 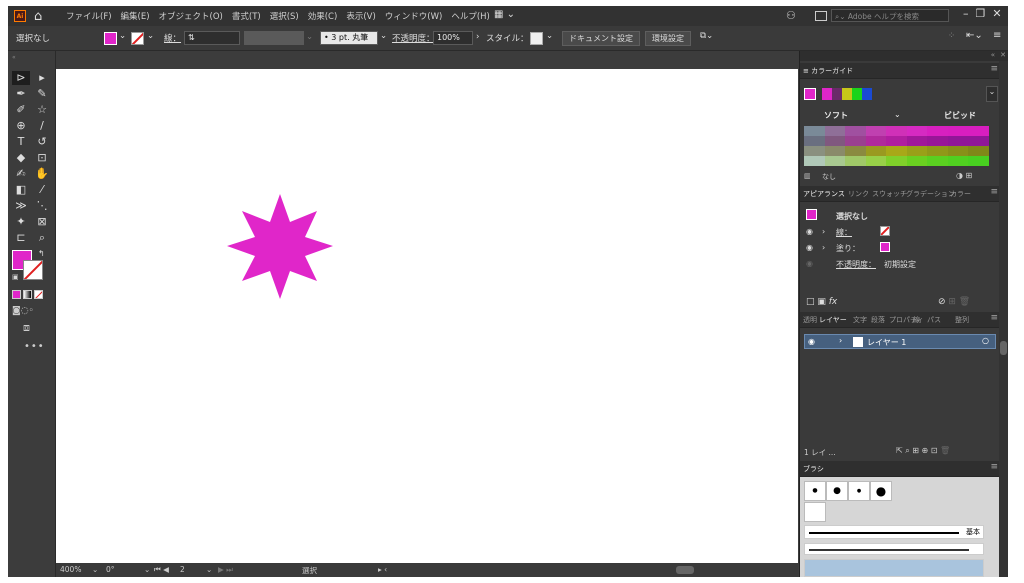 I want to click on tab-character: 文字, so click(x=860, y=320).